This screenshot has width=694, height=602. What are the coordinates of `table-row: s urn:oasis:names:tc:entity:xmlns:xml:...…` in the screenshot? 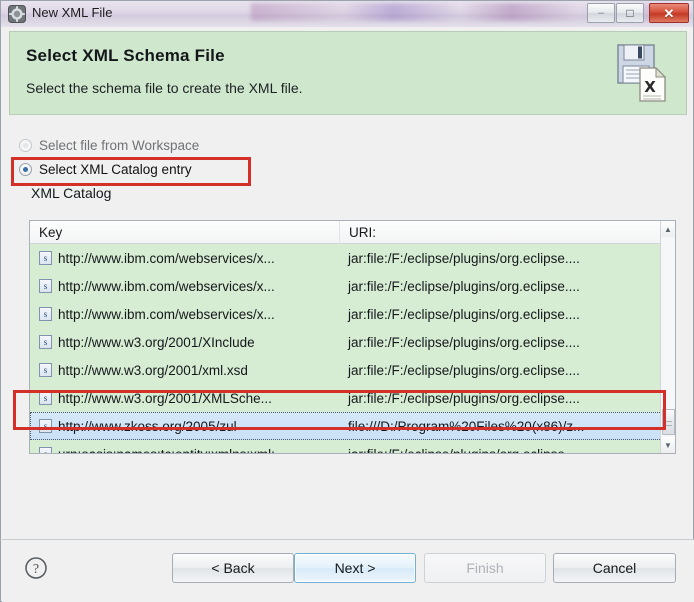 It's located at (346, 447).